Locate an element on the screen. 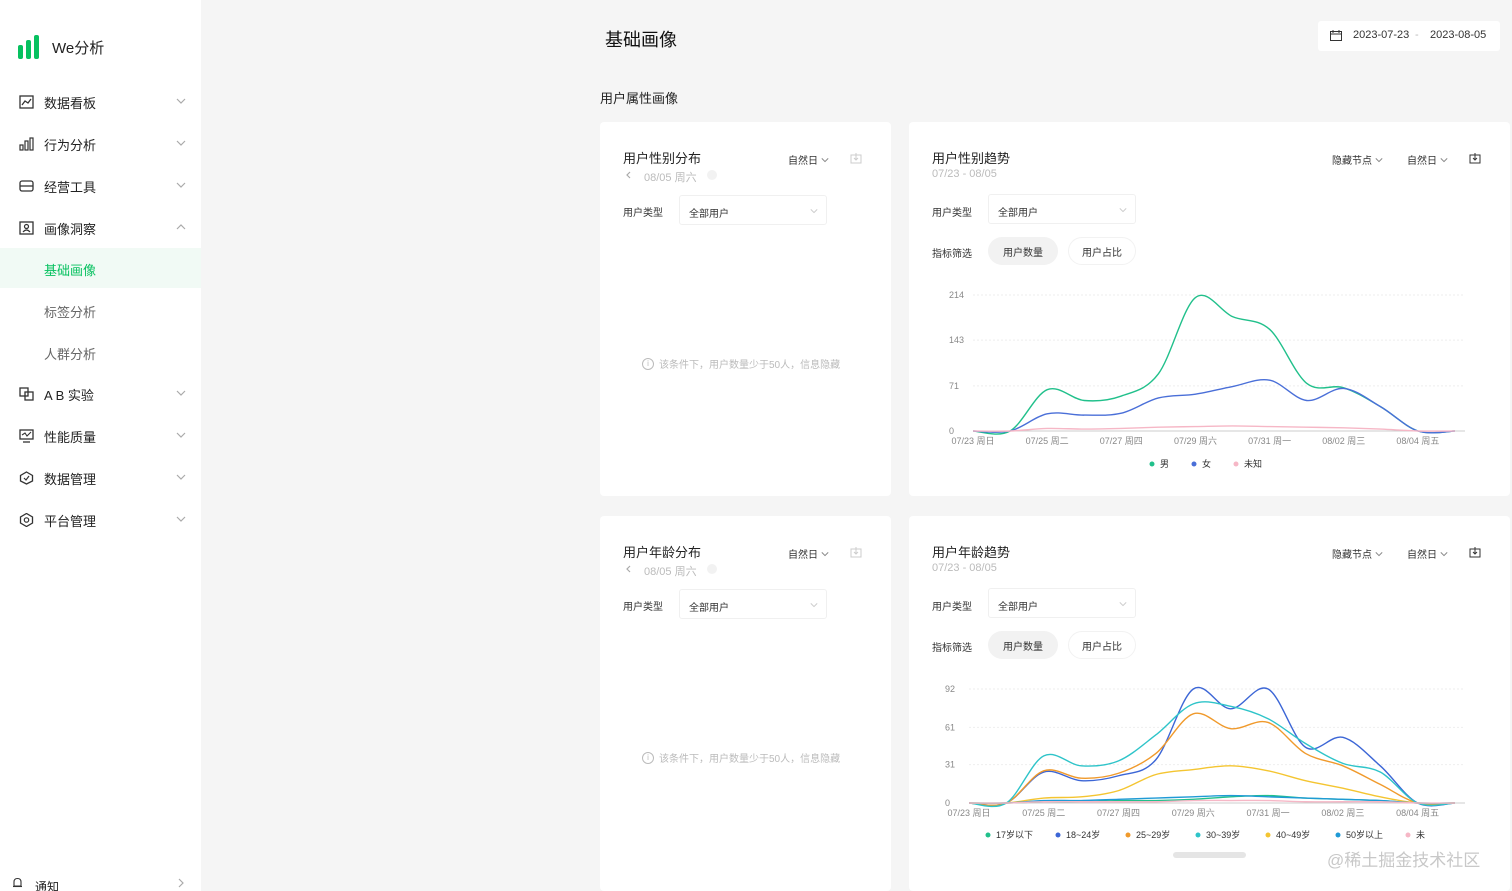 The height and width of the screenshot is (891, 1512). x-tick-label: 08/02 周三 is located at coordinates (1343, 441).